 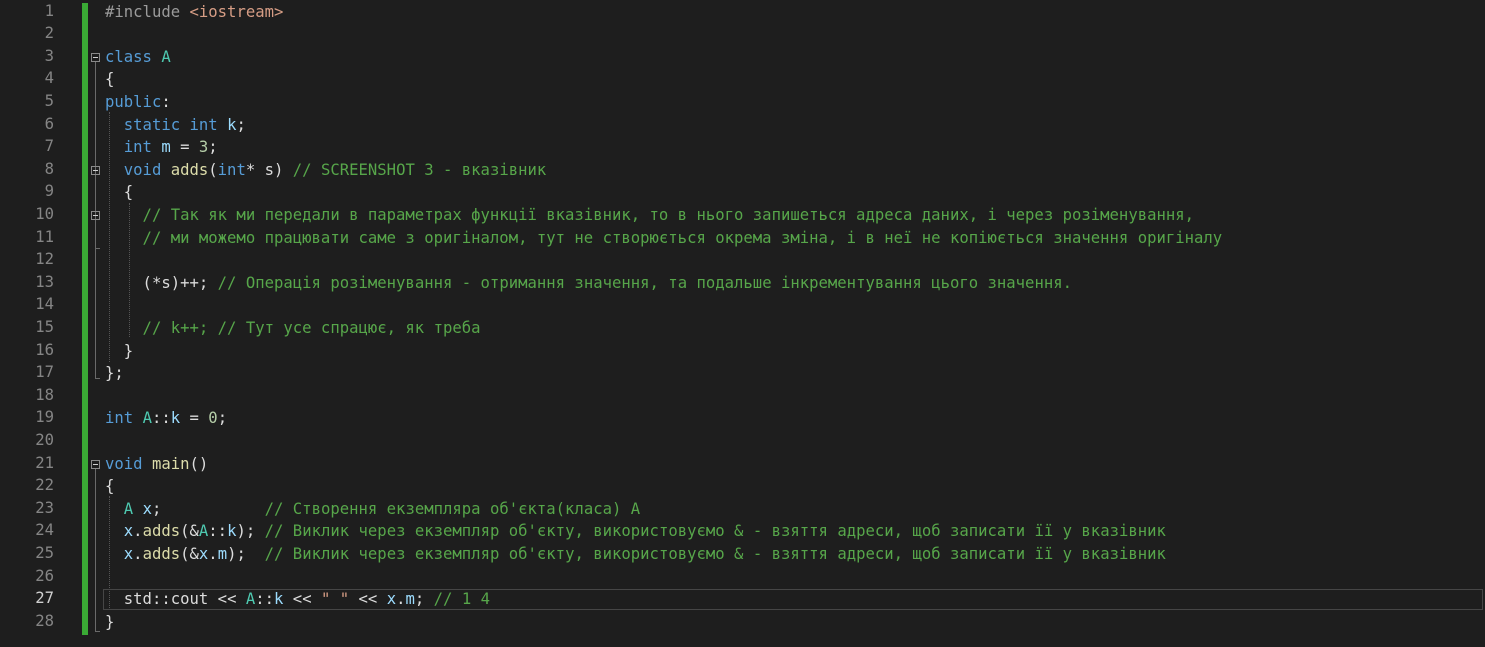 What do you see at coordinates (49, 33) in the screenshot?
I see `line-number: 2` at bounding box center [49, 33].